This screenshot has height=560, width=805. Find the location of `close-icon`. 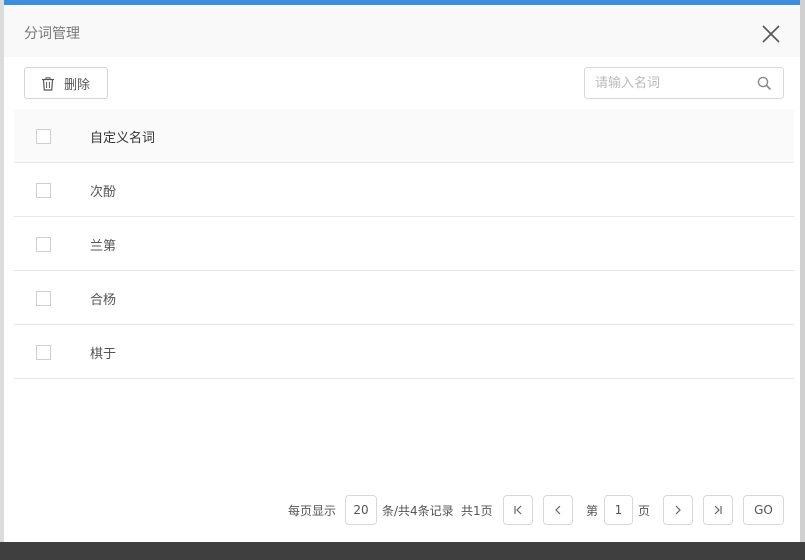

close-icon is located at coordinates (771, 34).